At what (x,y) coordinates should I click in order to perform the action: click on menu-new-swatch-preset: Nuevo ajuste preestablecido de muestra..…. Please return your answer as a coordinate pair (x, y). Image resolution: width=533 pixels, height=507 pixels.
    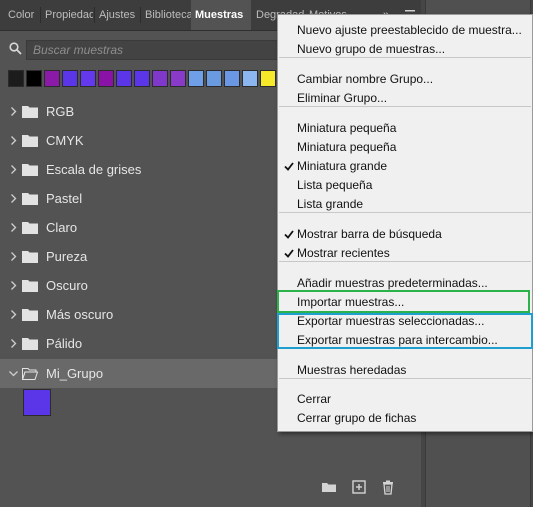
    Looking at the image, I should click on (405, 30).